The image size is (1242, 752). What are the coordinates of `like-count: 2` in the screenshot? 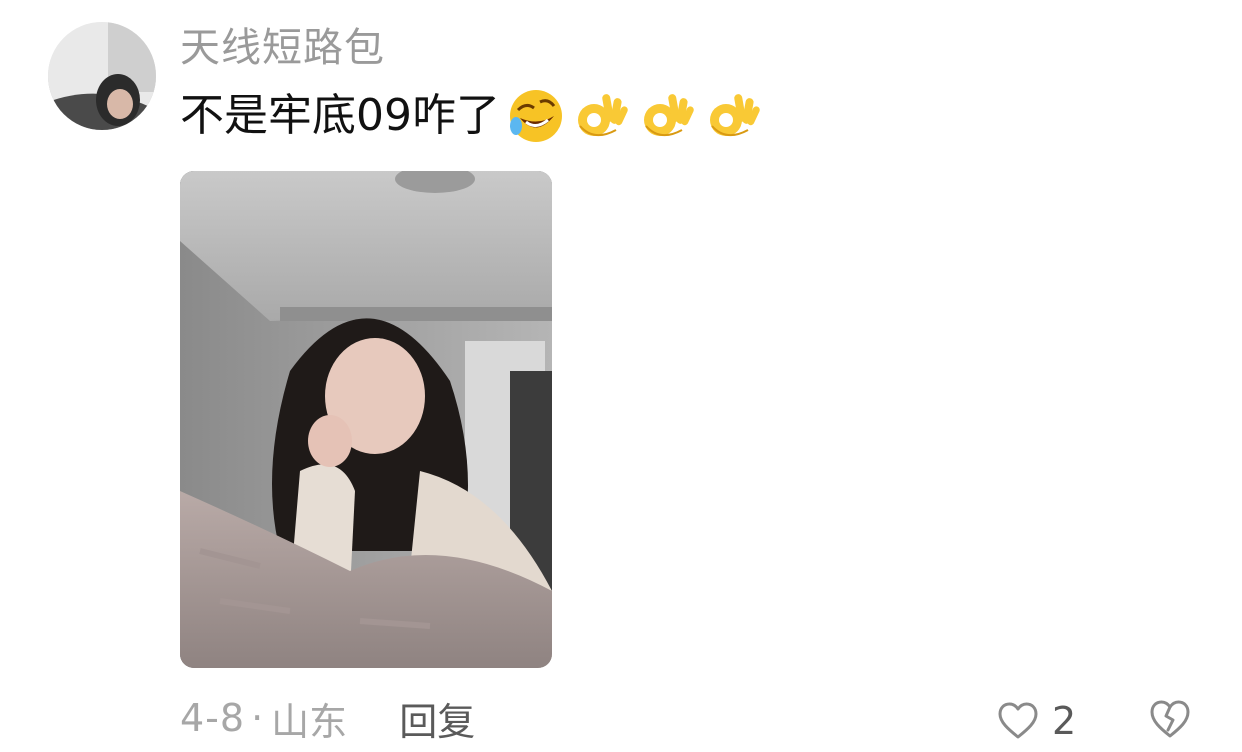 It's located at (1064, 721).